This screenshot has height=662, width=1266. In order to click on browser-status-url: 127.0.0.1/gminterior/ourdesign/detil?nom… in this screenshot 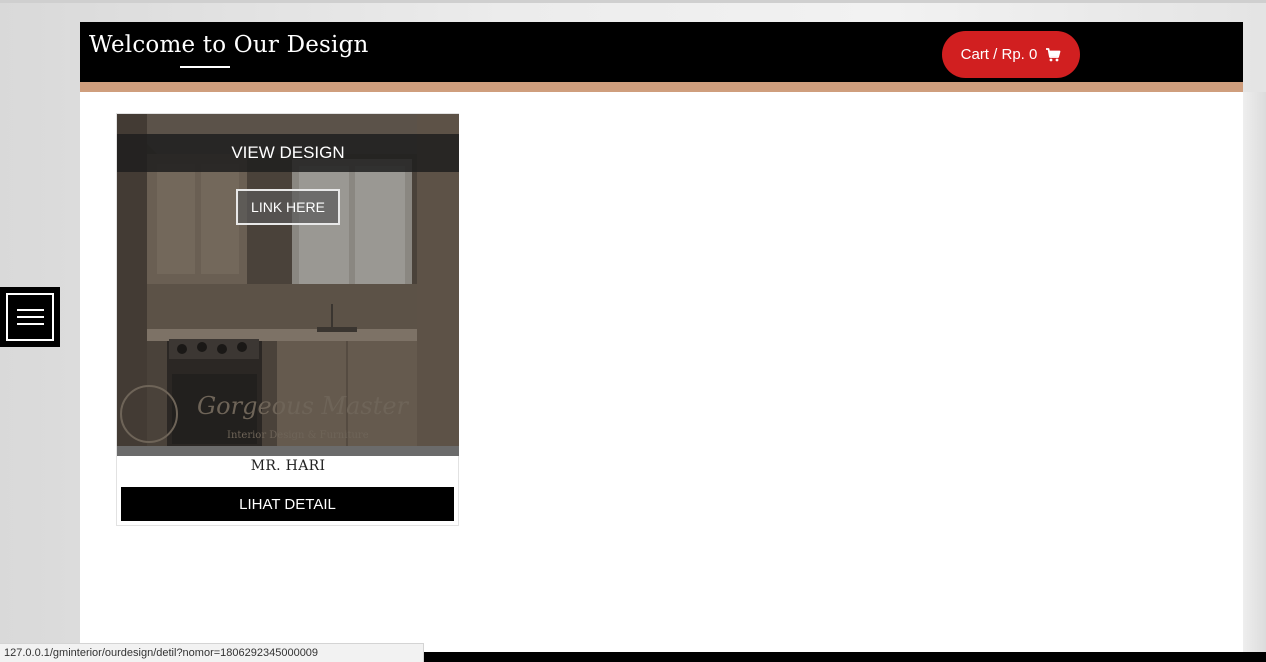, I will do `click(212, 652)`.